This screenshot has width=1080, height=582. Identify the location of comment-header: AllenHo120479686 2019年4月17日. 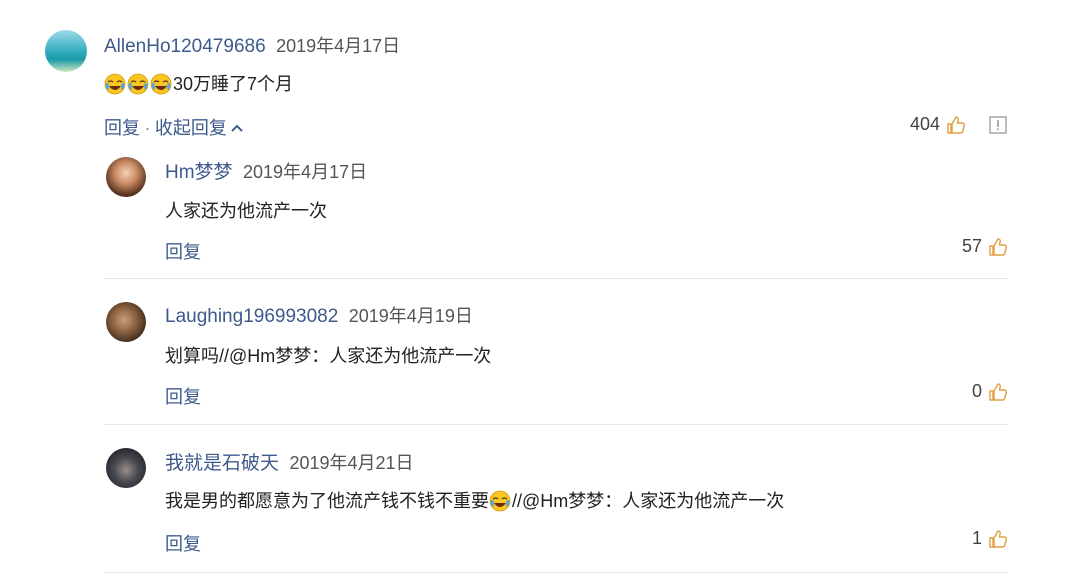
(252, 45).